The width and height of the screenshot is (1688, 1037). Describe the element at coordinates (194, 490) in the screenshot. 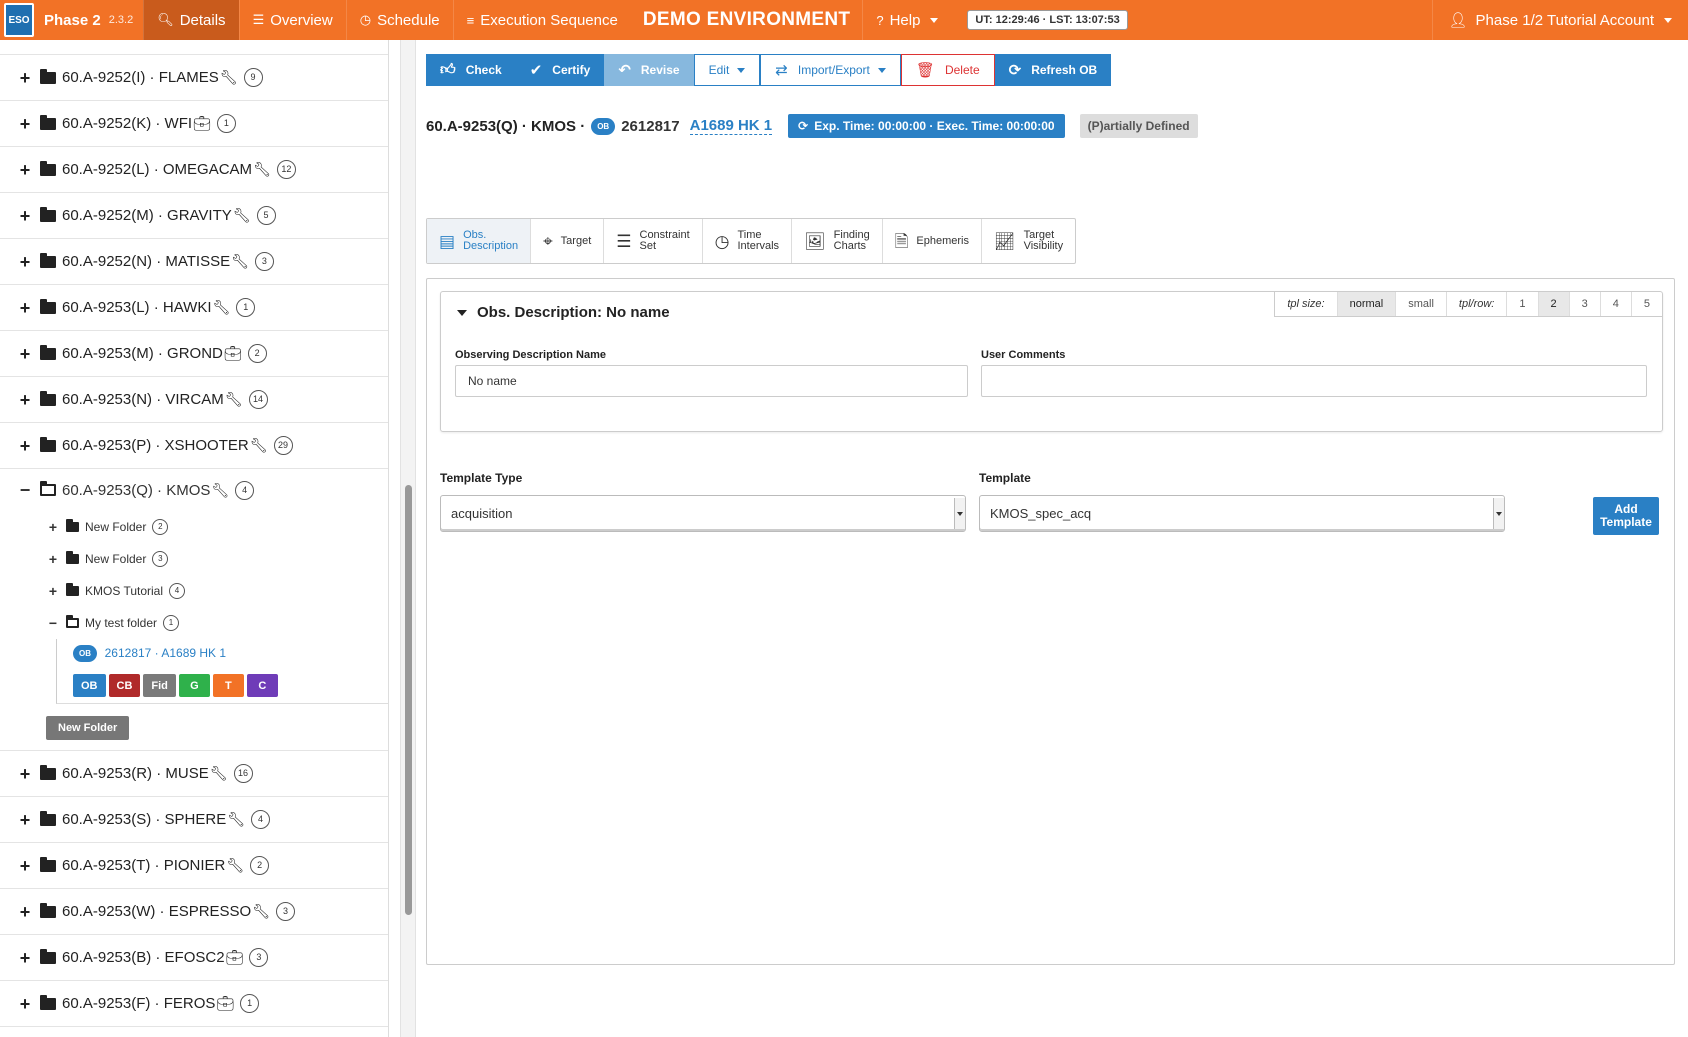

I see `tree-run-kmos: − 60.A-9253(Q) · KMOS 🔧︎ 4` at that location.